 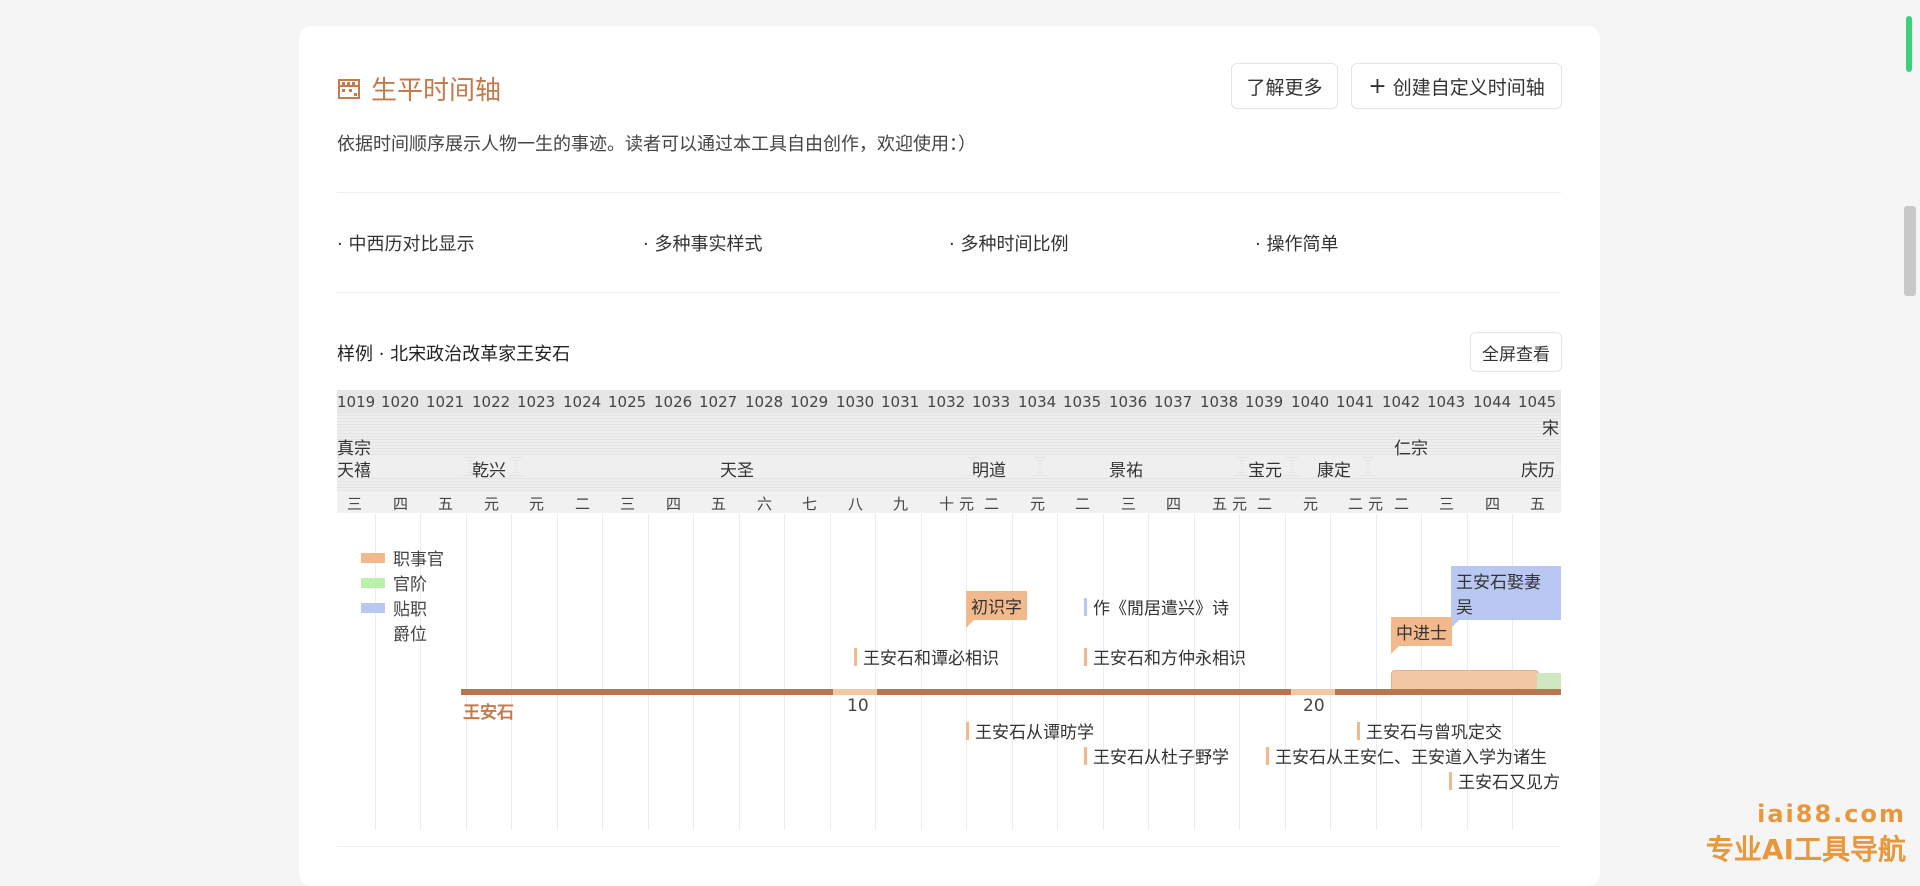 I want to click on learn-more-button: 了解更多, so click(x=1284, y=86).